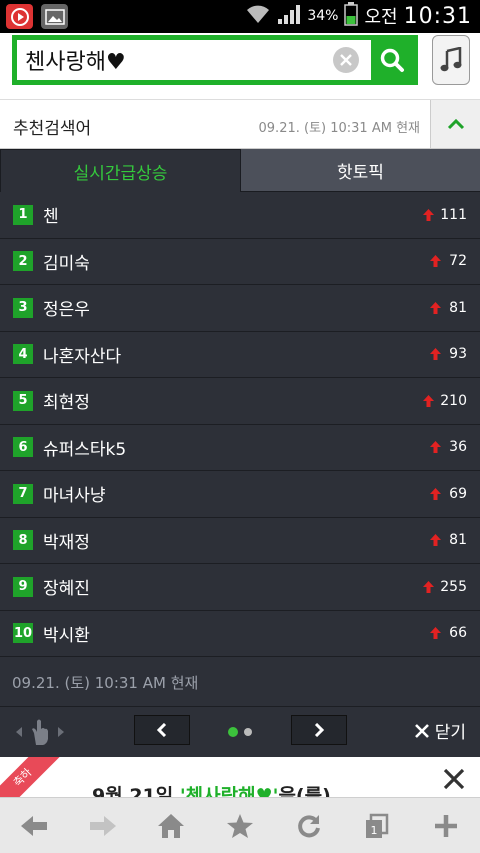  What do you see at coordinates (162, 730) in the screenshot?
I see `prev-page-button` at bounding box center [162, 730].